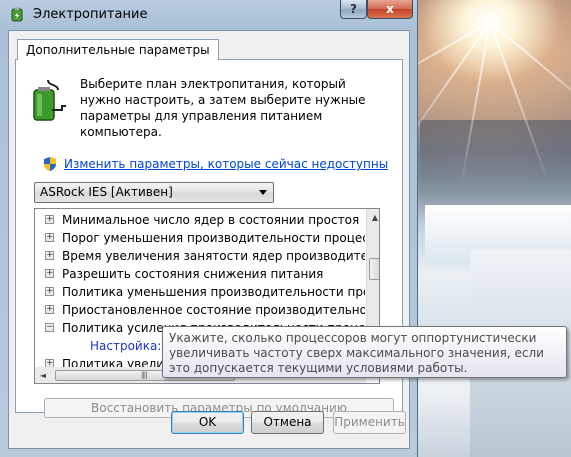  I want to click on battery-plug-icon, so click(49, 100).